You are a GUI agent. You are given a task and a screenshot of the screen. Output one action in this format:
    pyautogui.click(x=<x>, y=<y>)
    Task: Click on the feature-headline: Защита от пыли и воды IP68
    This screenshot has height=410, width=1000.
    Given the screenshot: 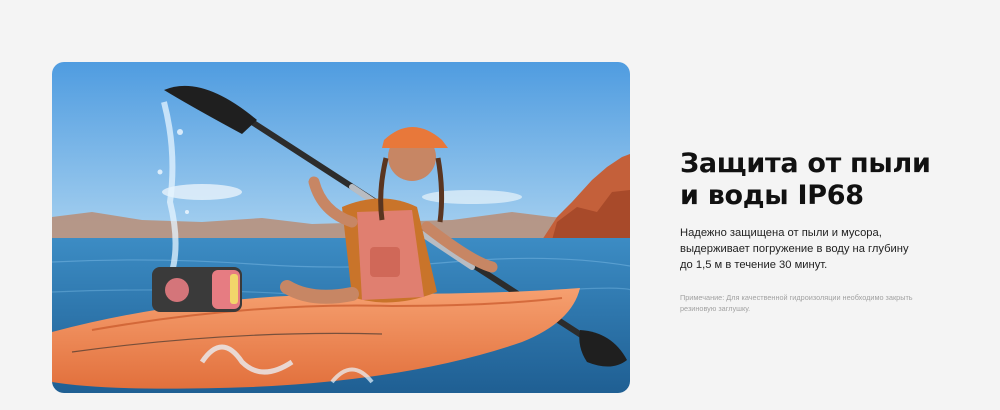 What is the action you would take?
    pyautogui.click(x=825, y=180)
    